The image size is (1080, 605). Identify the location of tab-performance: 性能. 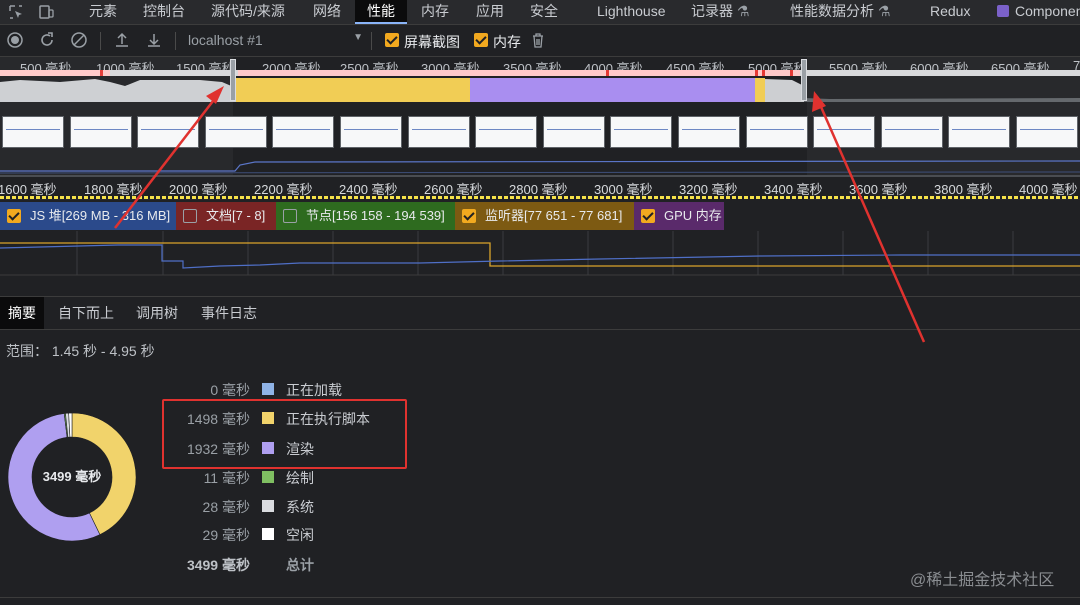
(381, 12).